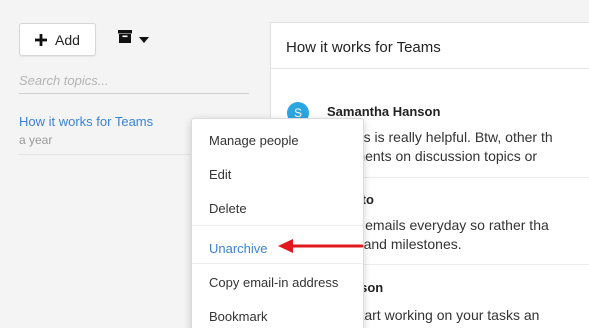  What do you see at coordinates (228, 208) in the screenshot?
I see `menu-item-delete: Delete` at bounding box center [228, 208].